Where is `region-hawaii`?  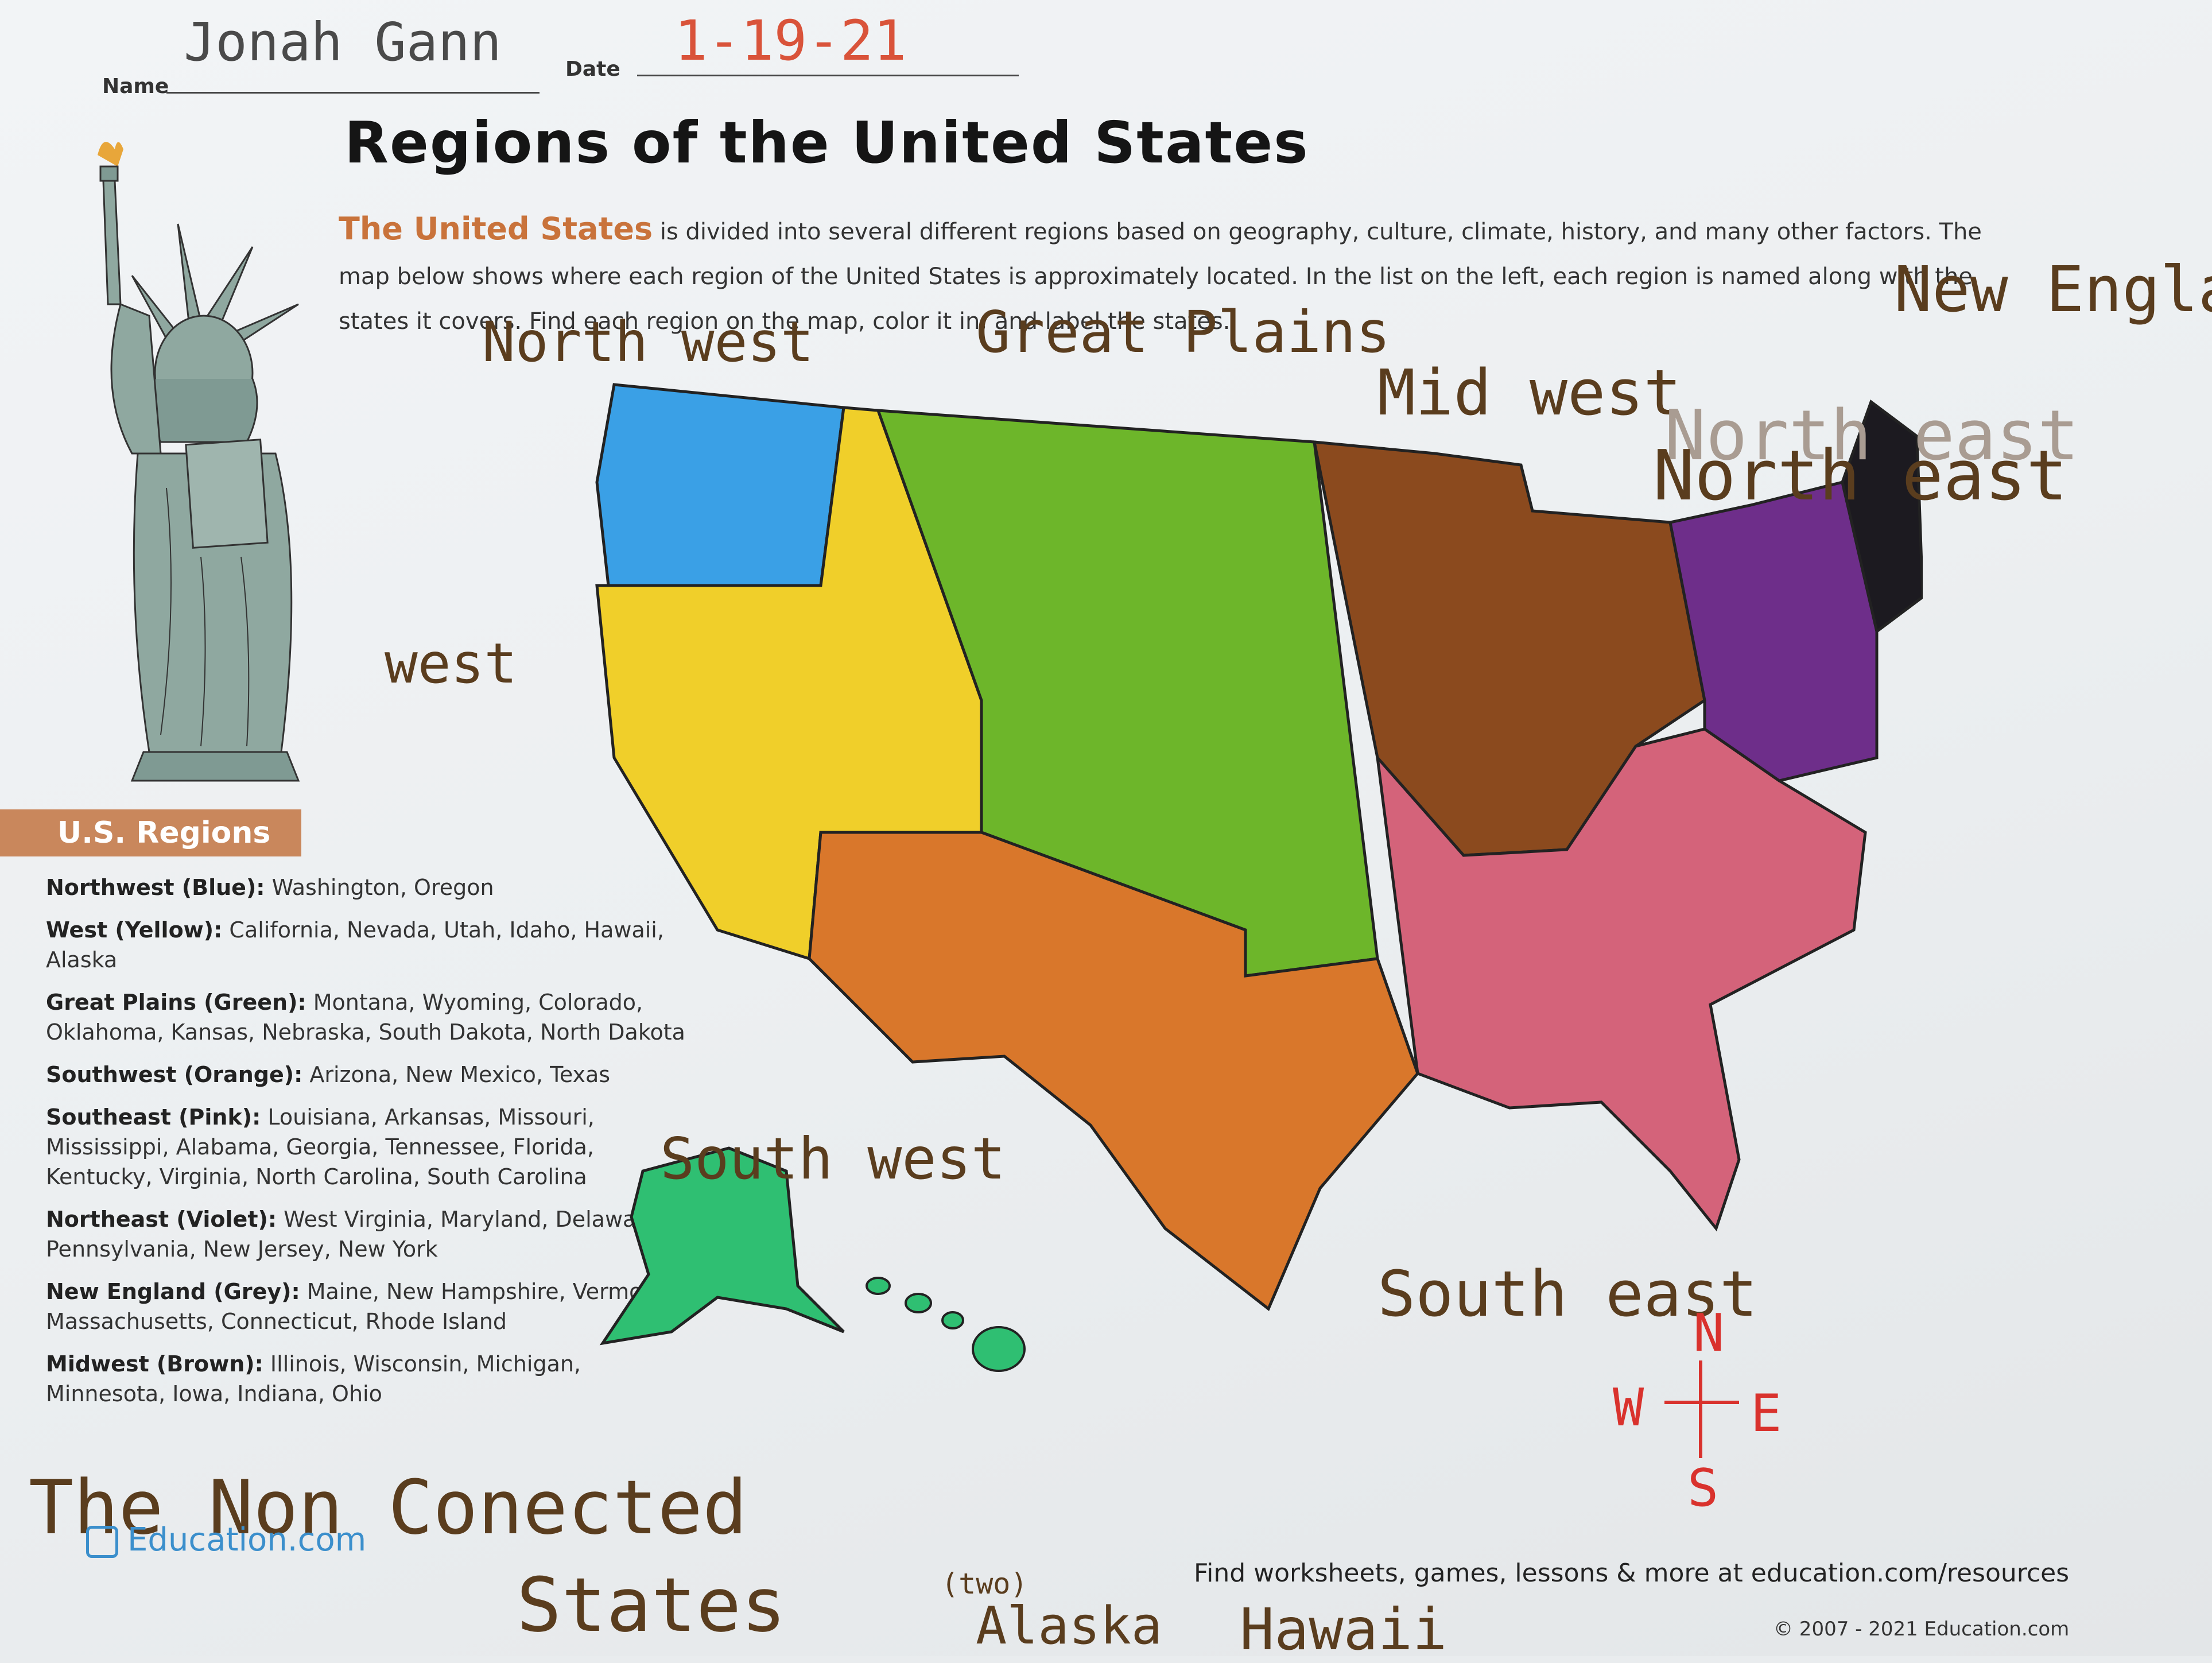 region-hawaii is located at coordinates (946, 1324).